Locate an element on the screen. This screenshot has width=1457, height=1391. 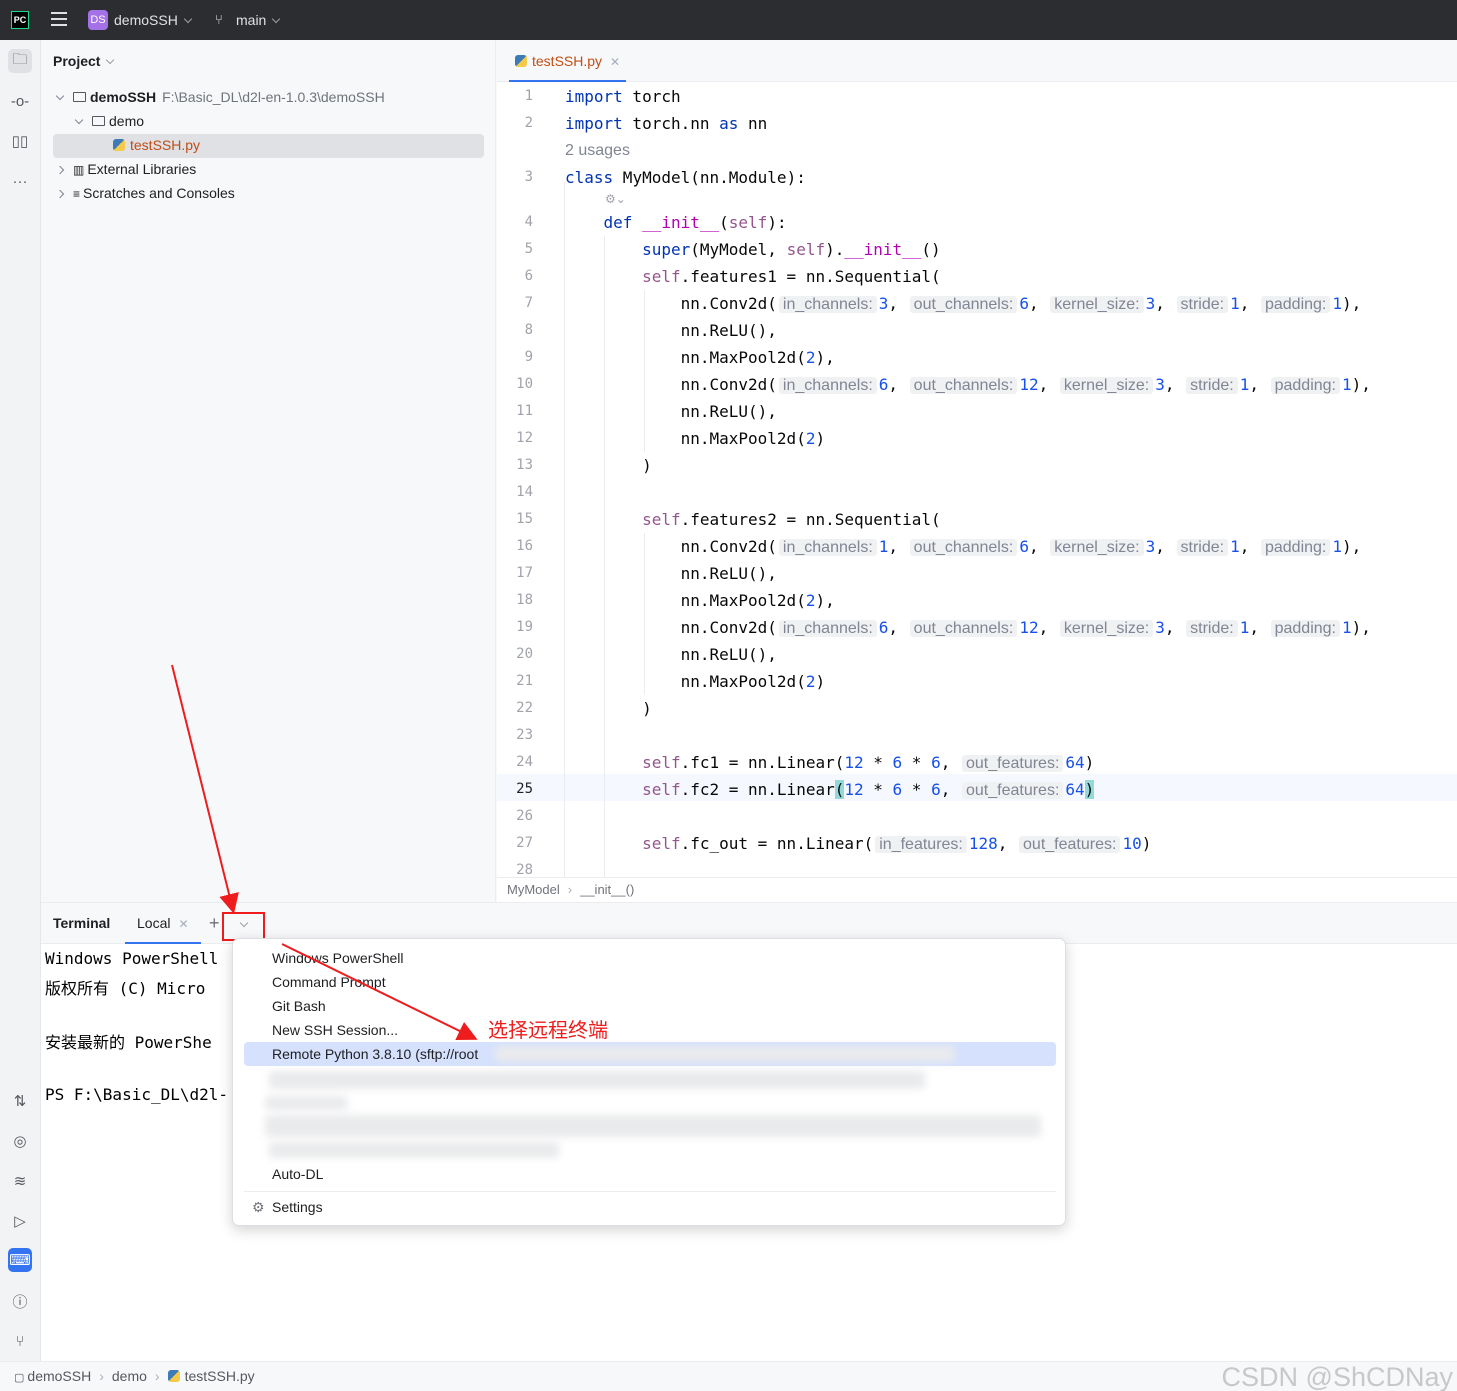
project-badge: DS is located at coordinates (98, 20).